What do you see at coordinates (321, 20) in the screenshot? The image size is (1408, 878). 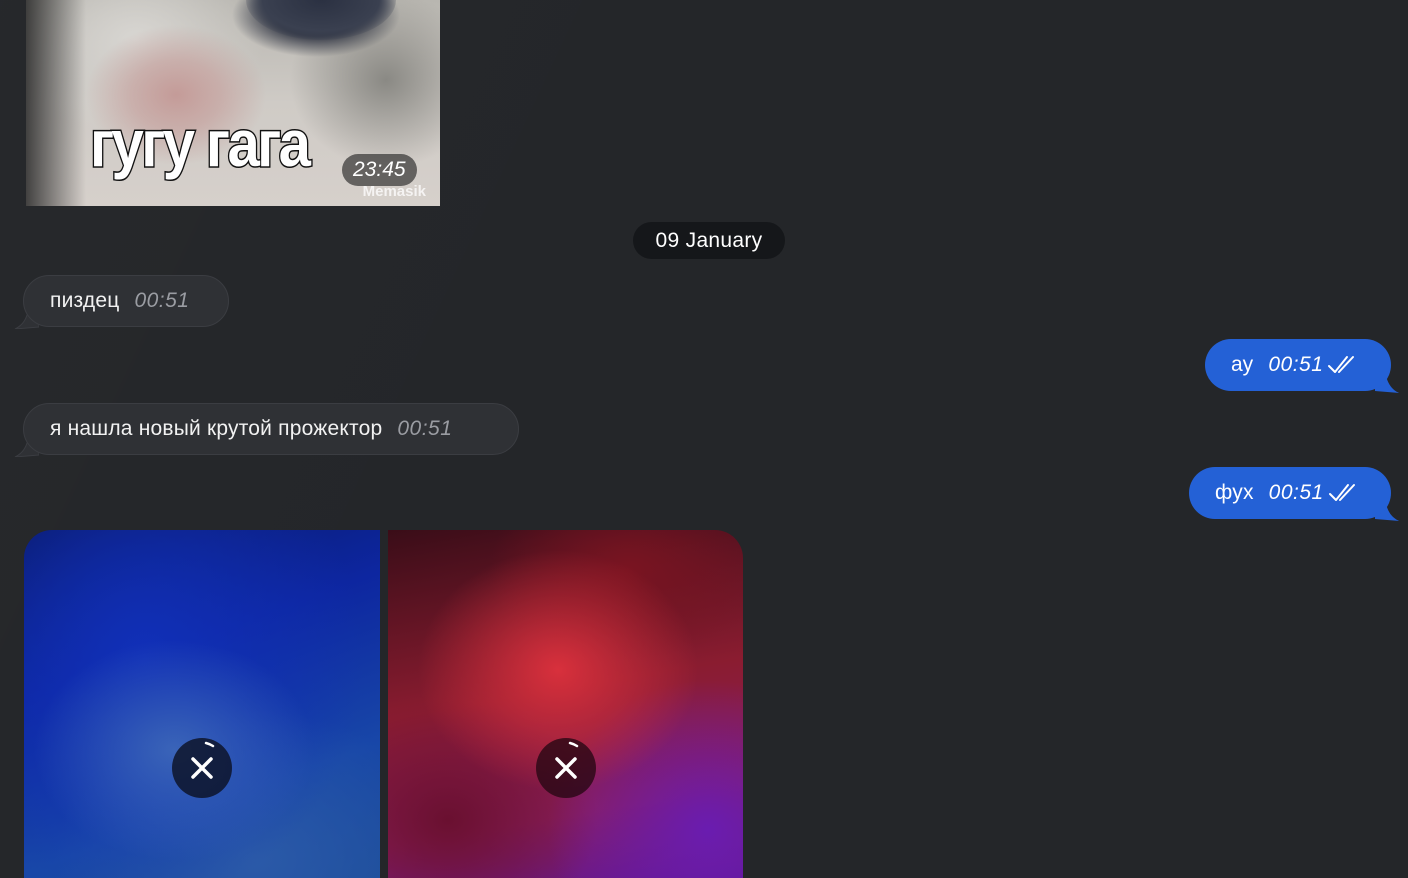 I see `sticker-cat-eye` at bounding box center [321, 20].